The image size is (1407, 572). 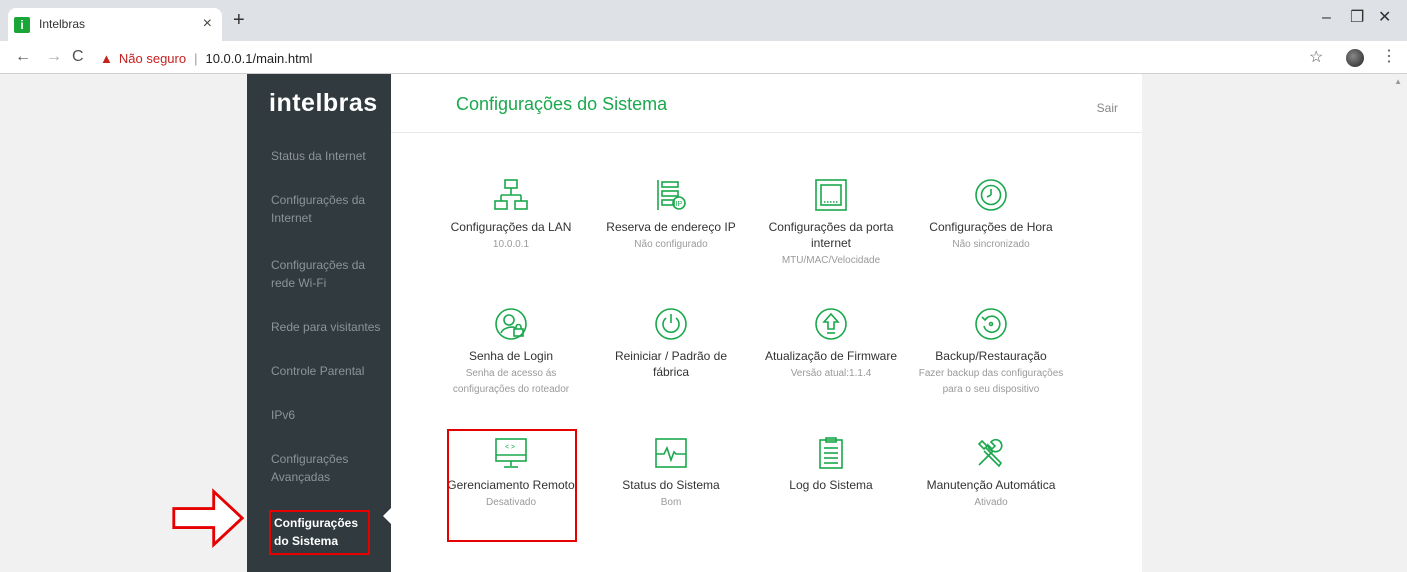 What do you see at coordinates (511, 194) in the screenshot?
I see `network-icon` at bounding box center [511, 194].